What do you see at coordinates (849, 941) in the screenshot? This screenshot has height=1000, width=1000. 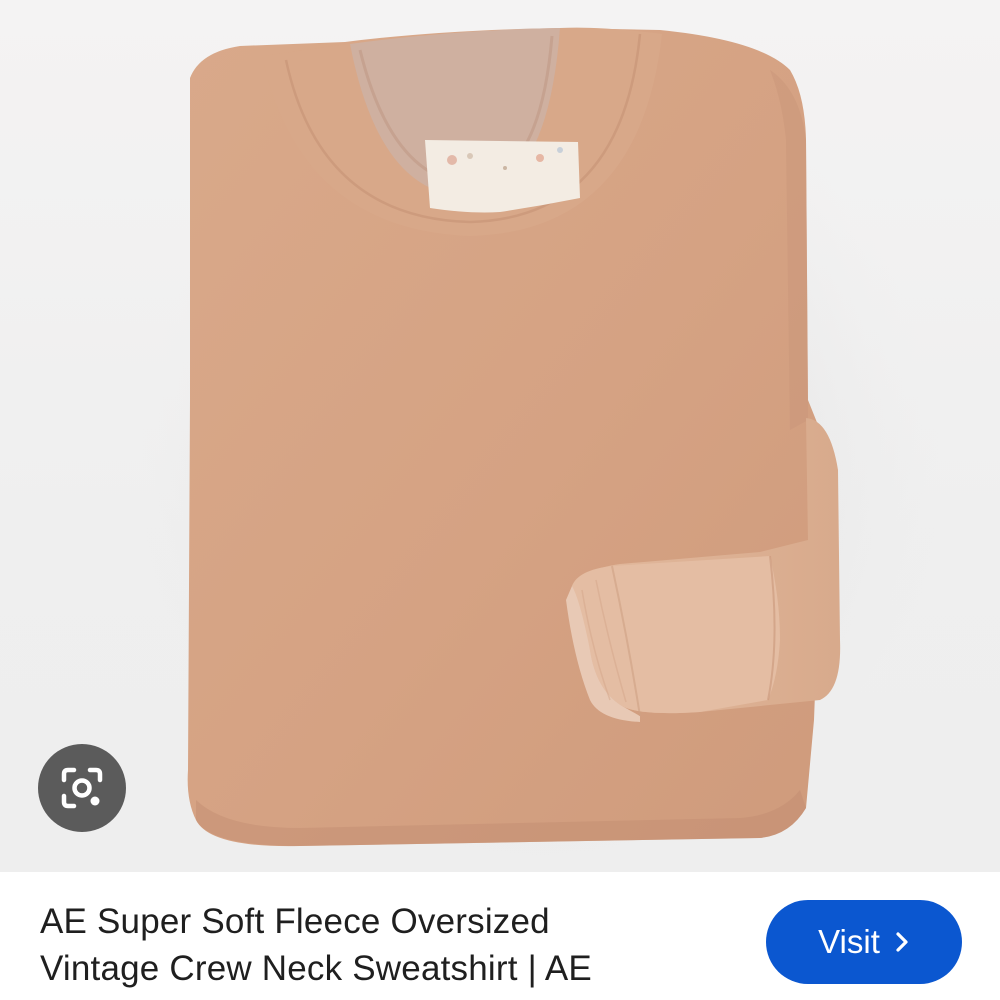 I see `visit-button-label: Visit` at bounding box center [849, 941].